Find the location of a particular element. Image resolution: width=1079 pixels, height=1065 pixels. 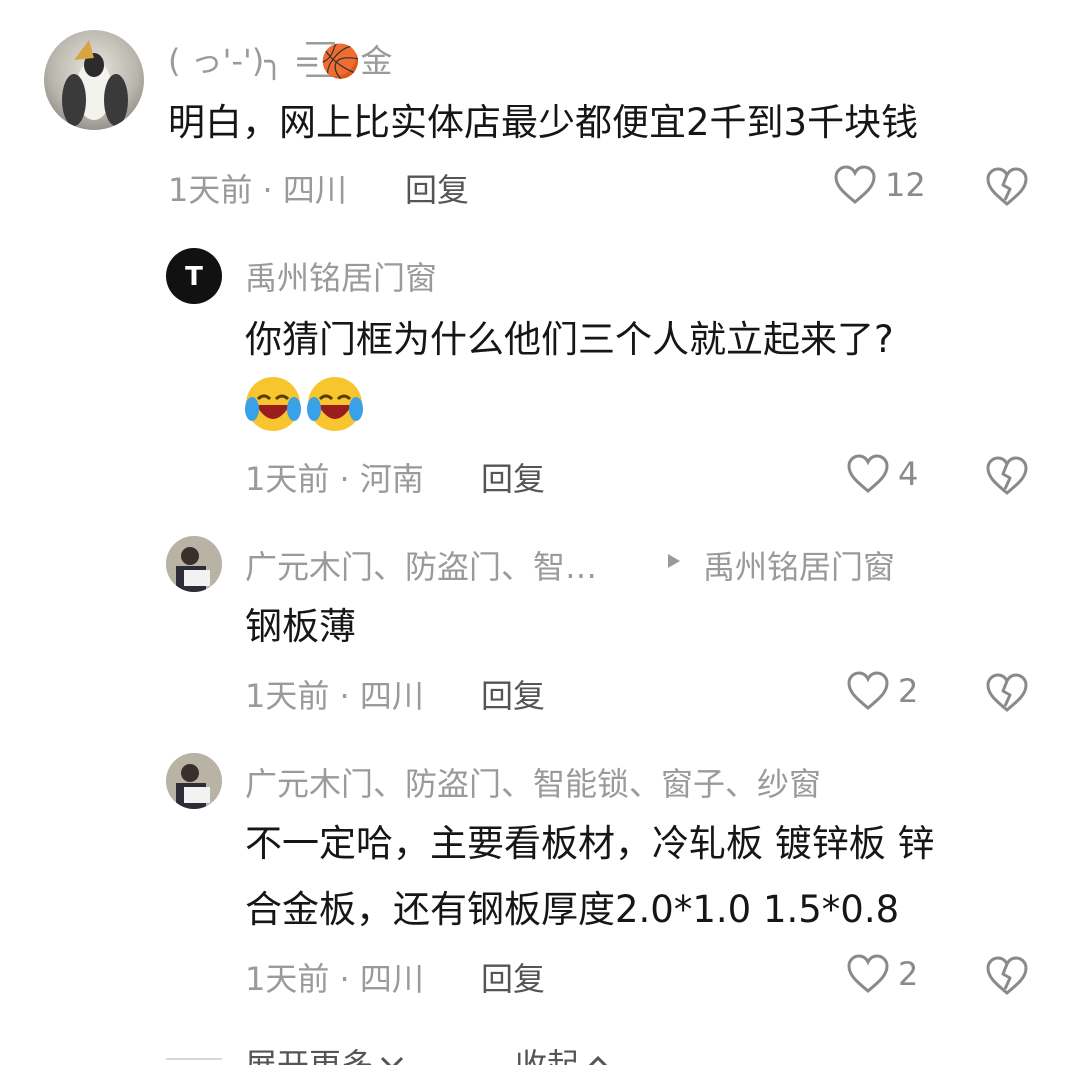

collapse-button: 收起 is located at coordinates (563, 1052).